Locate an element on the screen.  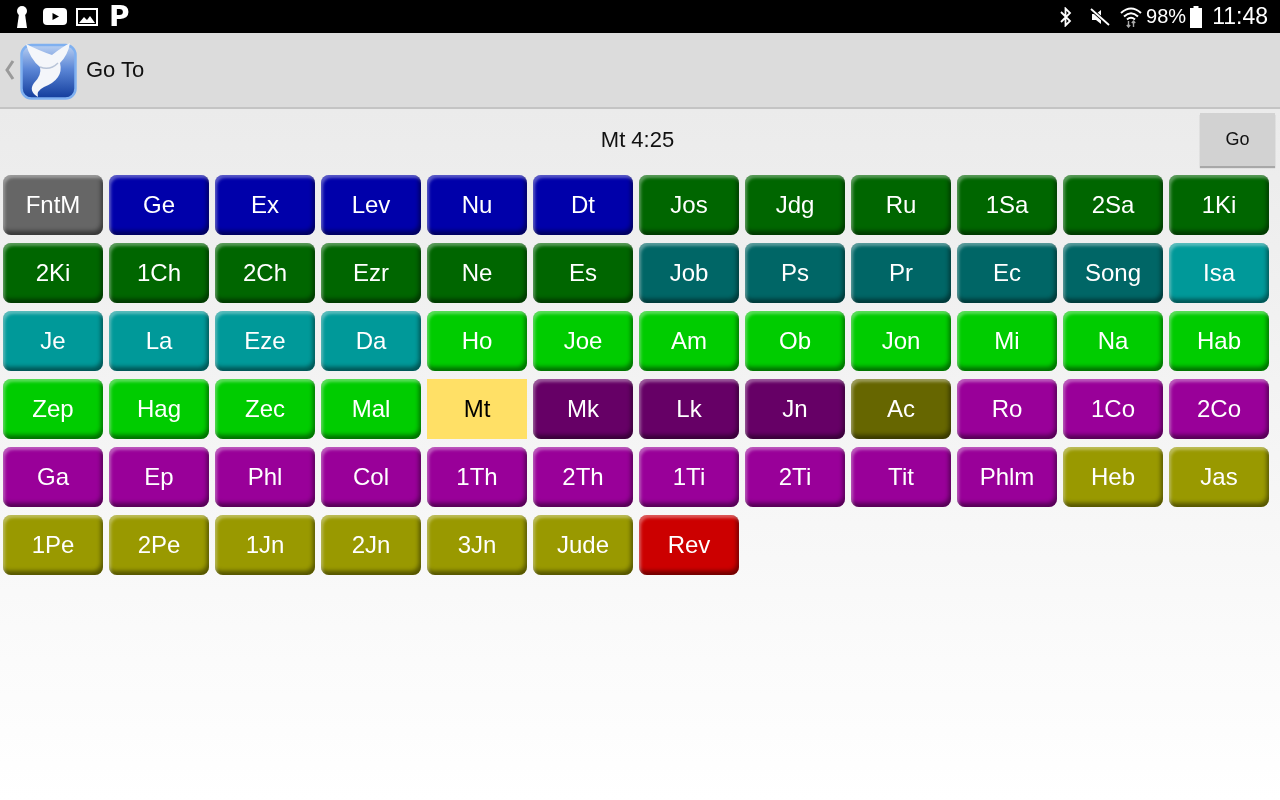
book-button: Ep is located at coordinates (159, 477).